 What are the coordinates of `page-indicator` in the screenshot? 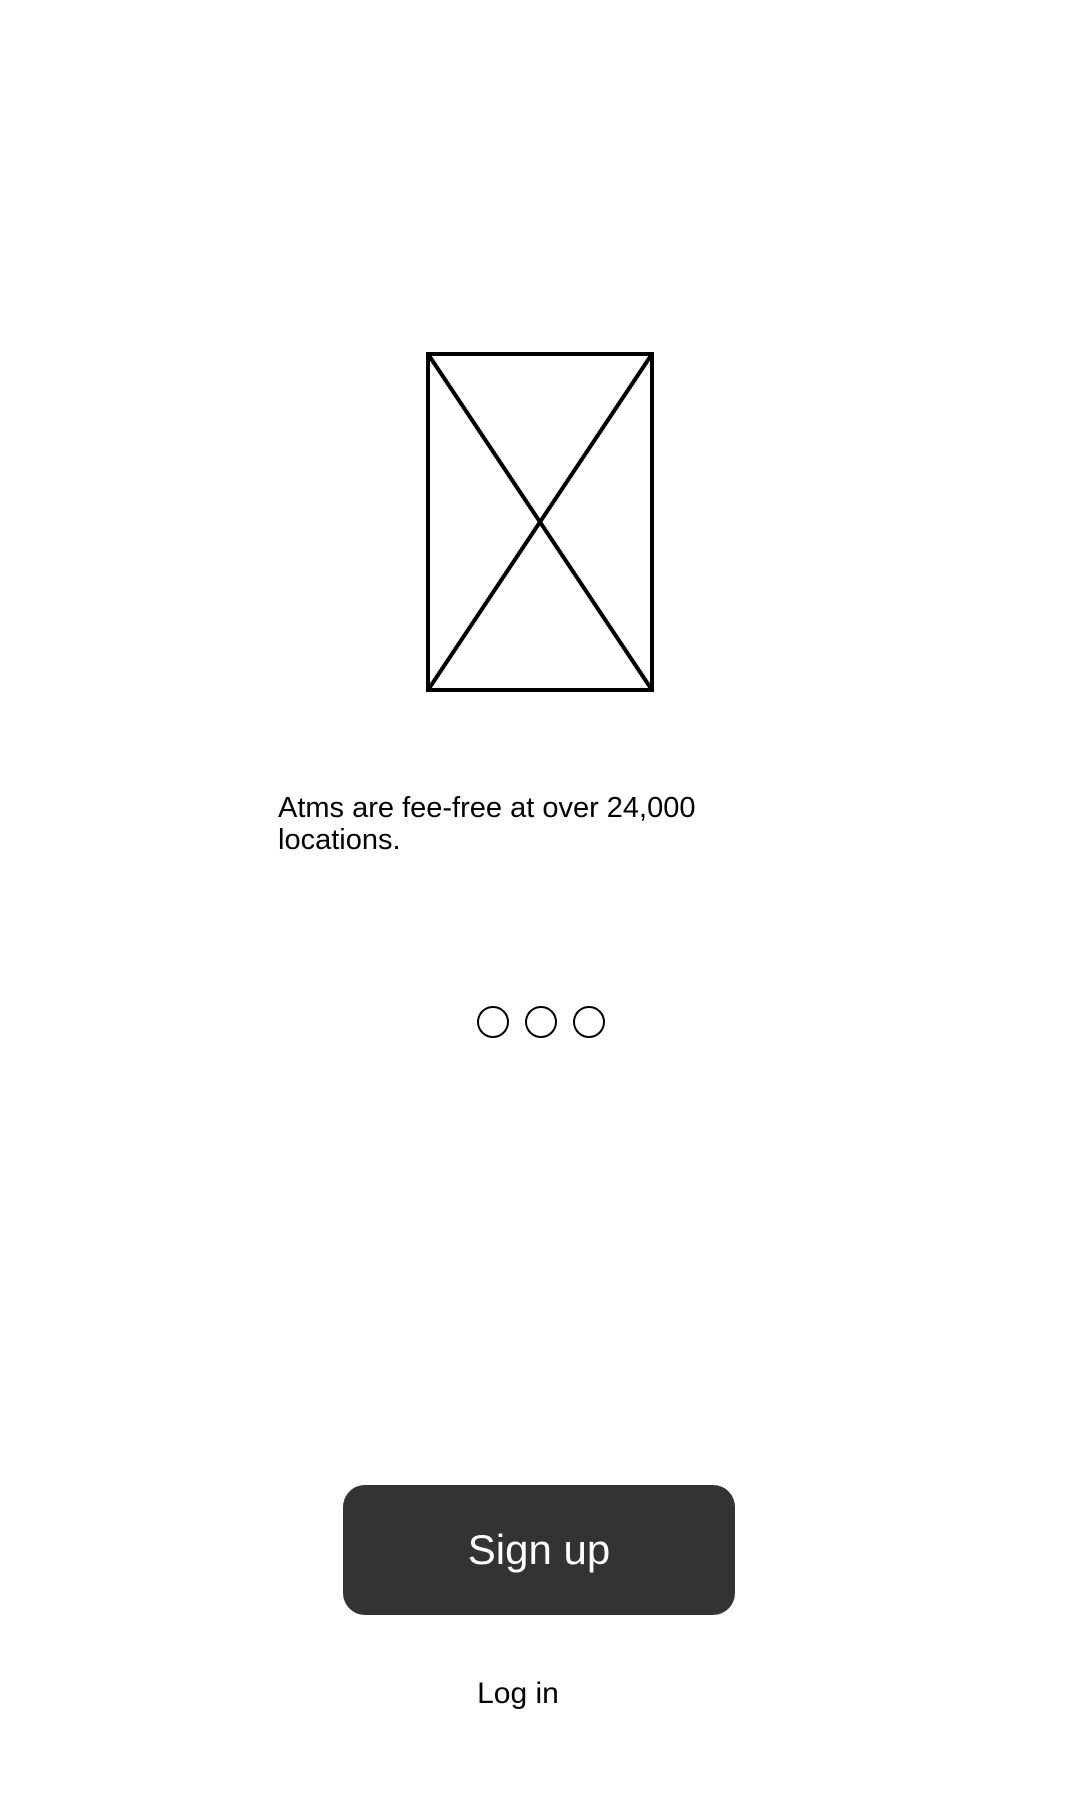 It's located at (541, 1023).